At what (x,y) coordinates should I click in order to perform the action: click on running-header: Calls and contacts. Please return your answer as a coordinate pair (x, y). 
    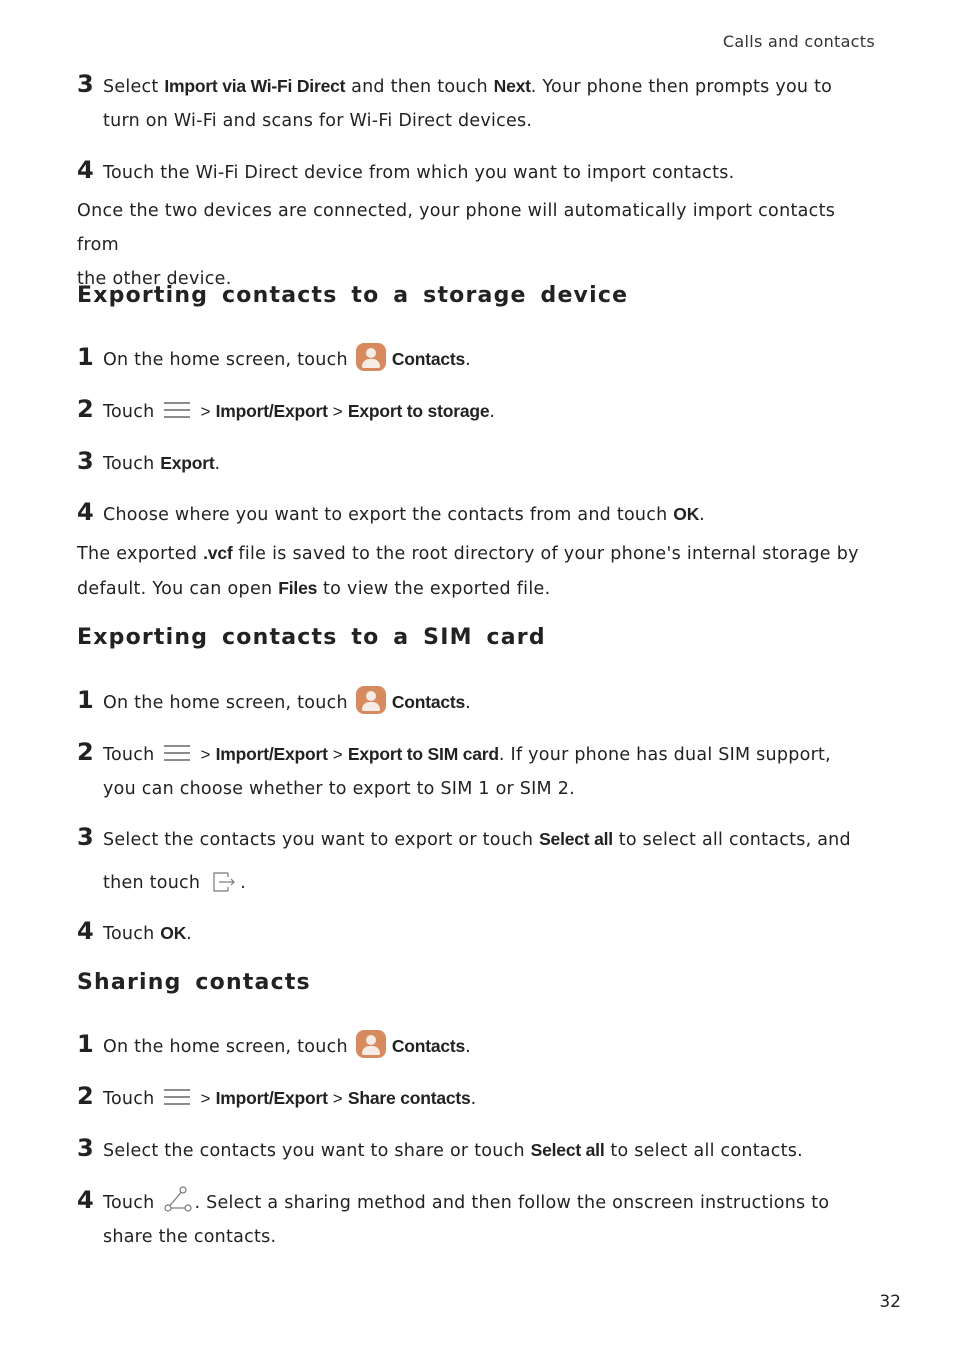
    Looking at the image, I should click on (798, 41).